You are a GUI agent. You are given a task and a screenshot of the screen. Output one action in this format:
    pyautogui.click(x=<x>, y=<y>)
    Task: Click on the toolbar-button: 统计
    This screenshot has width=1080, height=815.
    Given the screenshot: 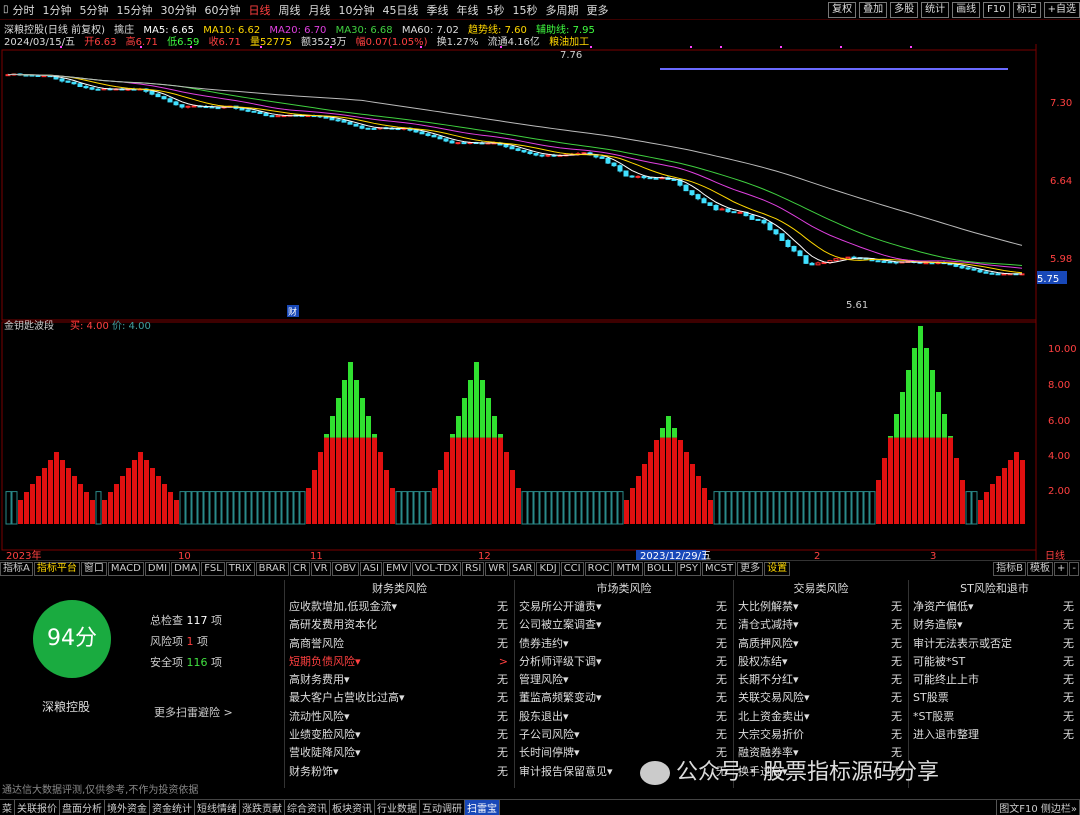 What is the action you would take?
    pyautogui.click(x=935, y=10)
    